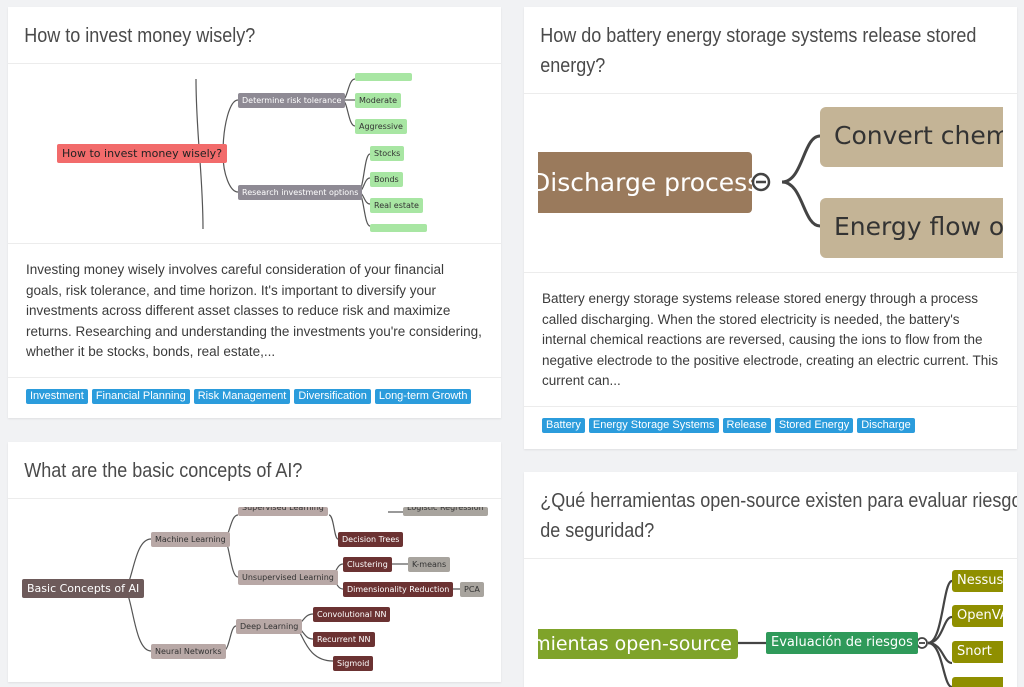 Image resolution: width=1024 pixels, height=687 pixels. I want to click on mindmap-root-label: Discharge process, so click(645, 182).